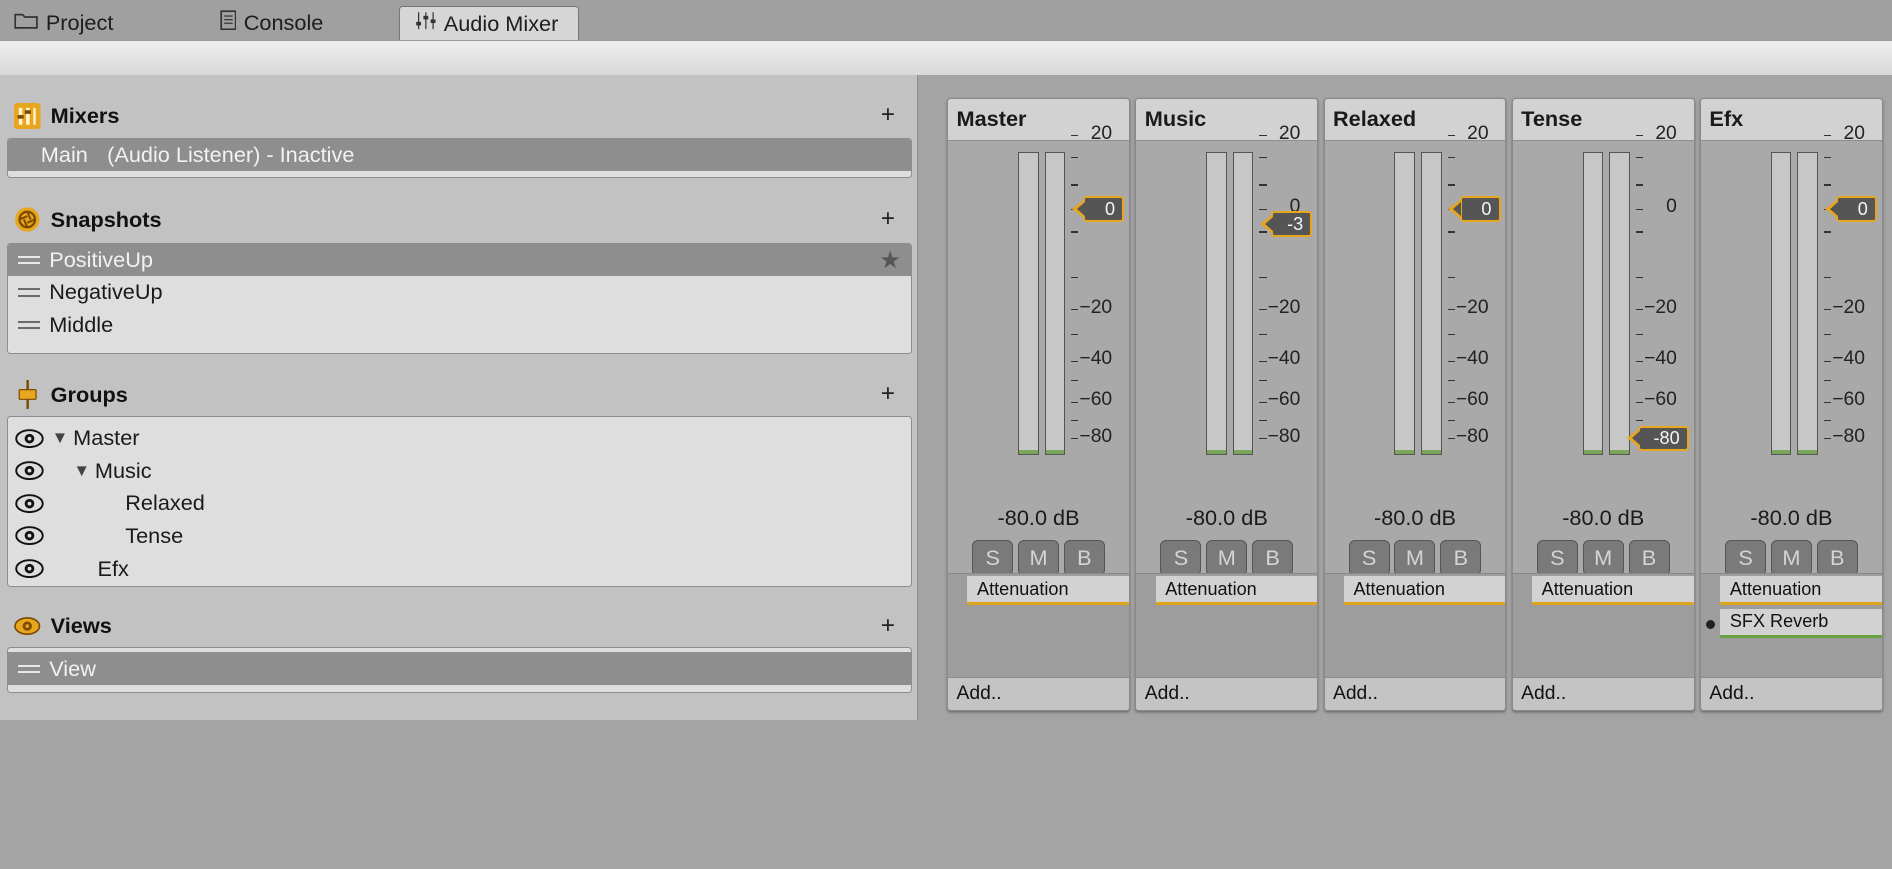 This screenshot has height=869, width=1892. Describe the element at coordinates (888, 626) in the screenshot. I see `add-view-button: +` at that location.